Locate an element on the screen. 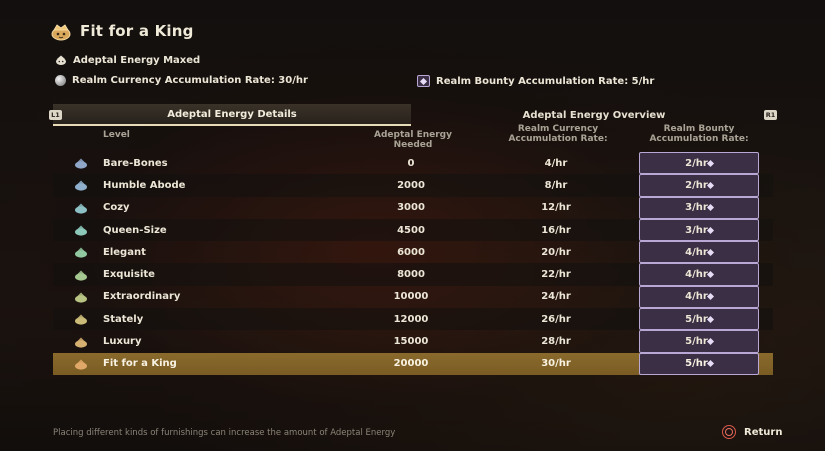  currency-rate: 30/hr is located at coordinates (556, 364).